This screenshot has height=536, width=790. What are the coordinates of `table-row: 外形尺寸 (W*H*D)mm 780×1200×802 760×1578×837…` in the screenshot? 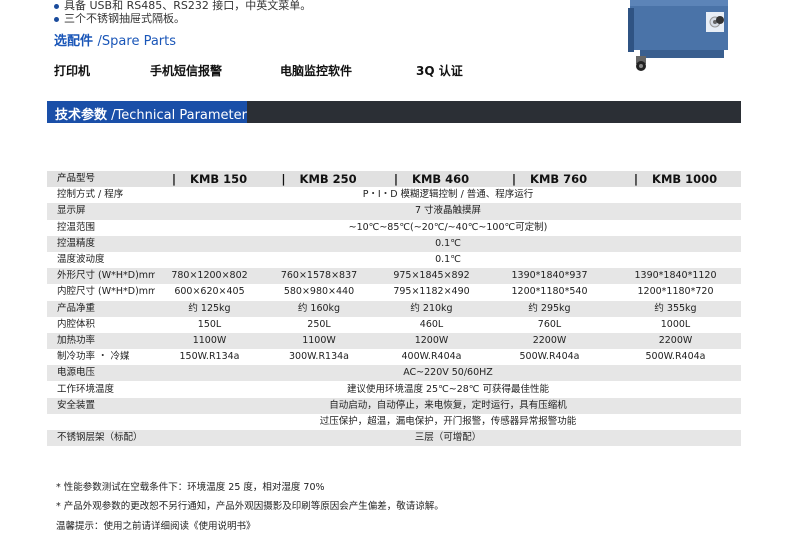 It's located at (394, 276).